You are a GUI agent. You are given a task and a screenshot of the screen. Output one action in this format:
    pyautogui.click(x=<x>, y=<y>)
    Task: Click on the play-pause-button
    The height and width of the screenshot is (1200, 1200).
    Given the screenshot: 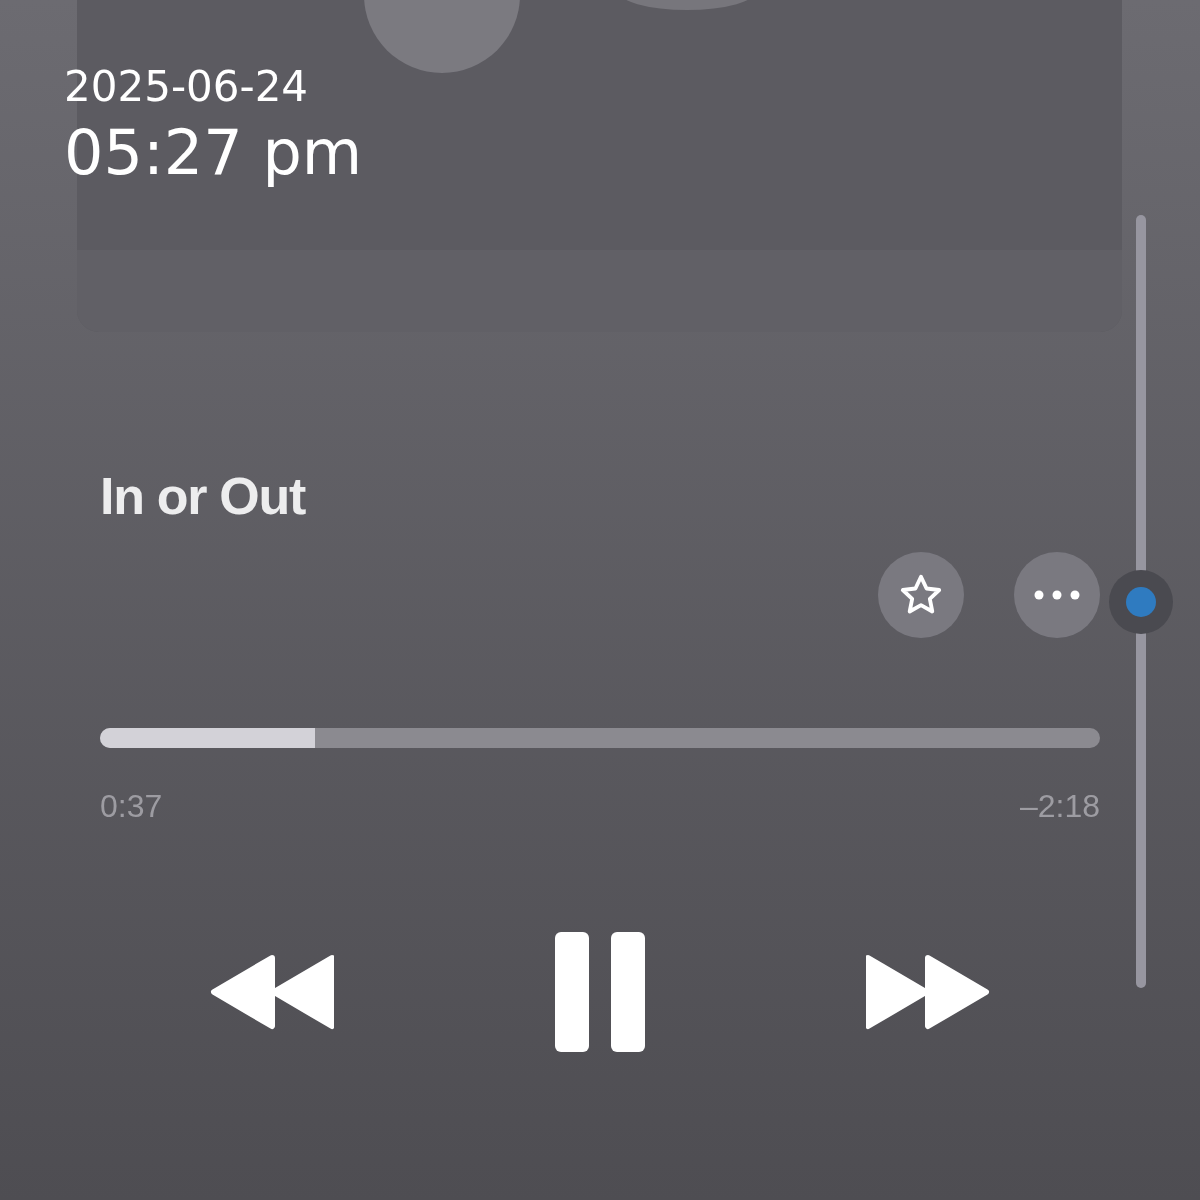 What is the action you would take?
    pyautogui.click(x=600, y=992)
    